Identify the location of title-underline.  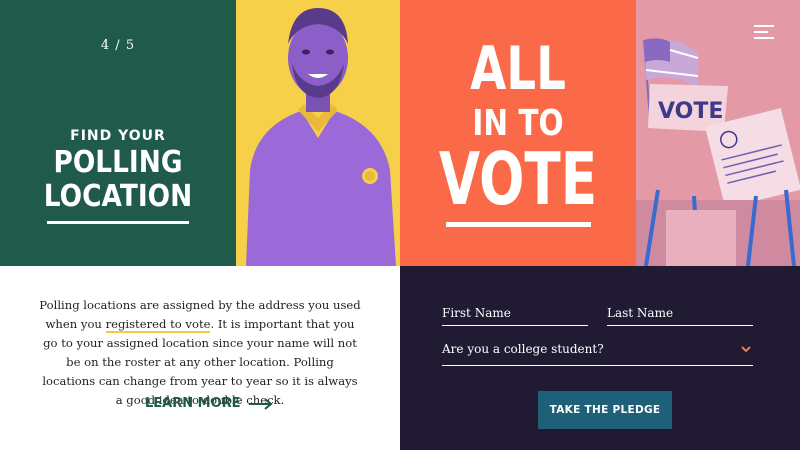
(118, 222).